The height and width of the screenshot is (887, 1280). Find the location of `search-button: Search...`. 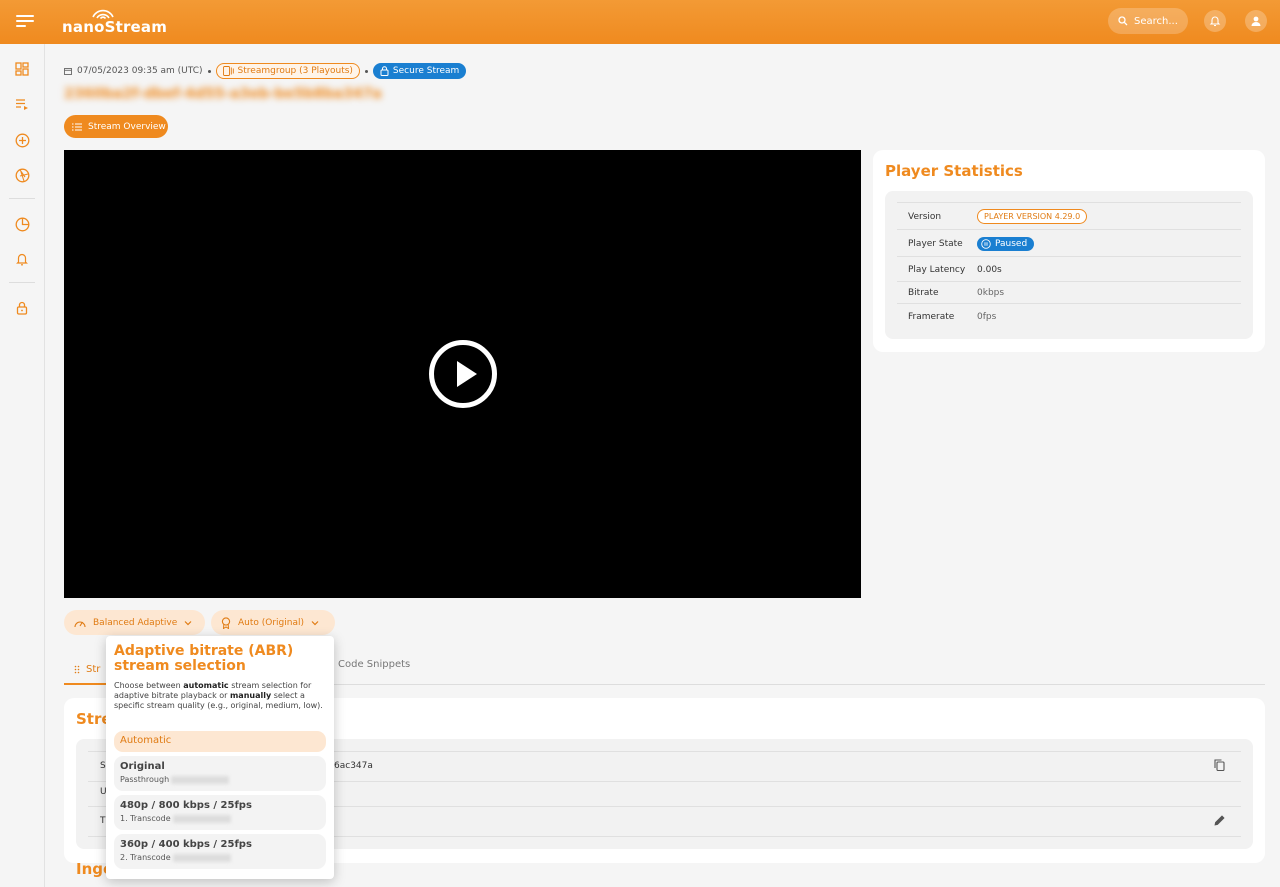

search-button: Search... is located at coordinates (1148, 21).